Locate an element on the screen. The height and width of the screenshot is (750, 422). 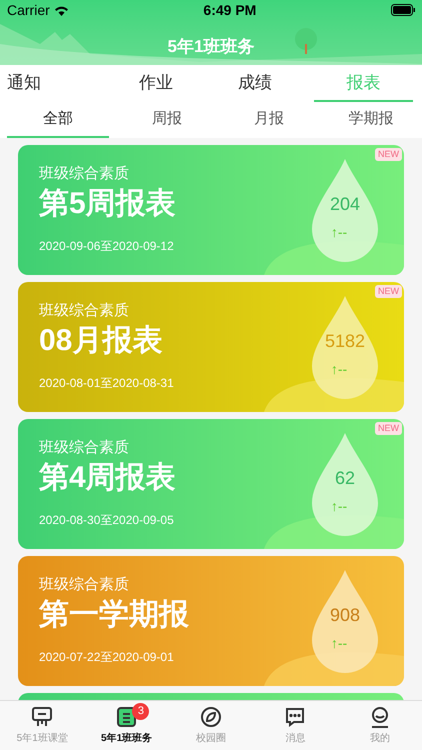
report-score: 204 is located at coordinates (345, 204).